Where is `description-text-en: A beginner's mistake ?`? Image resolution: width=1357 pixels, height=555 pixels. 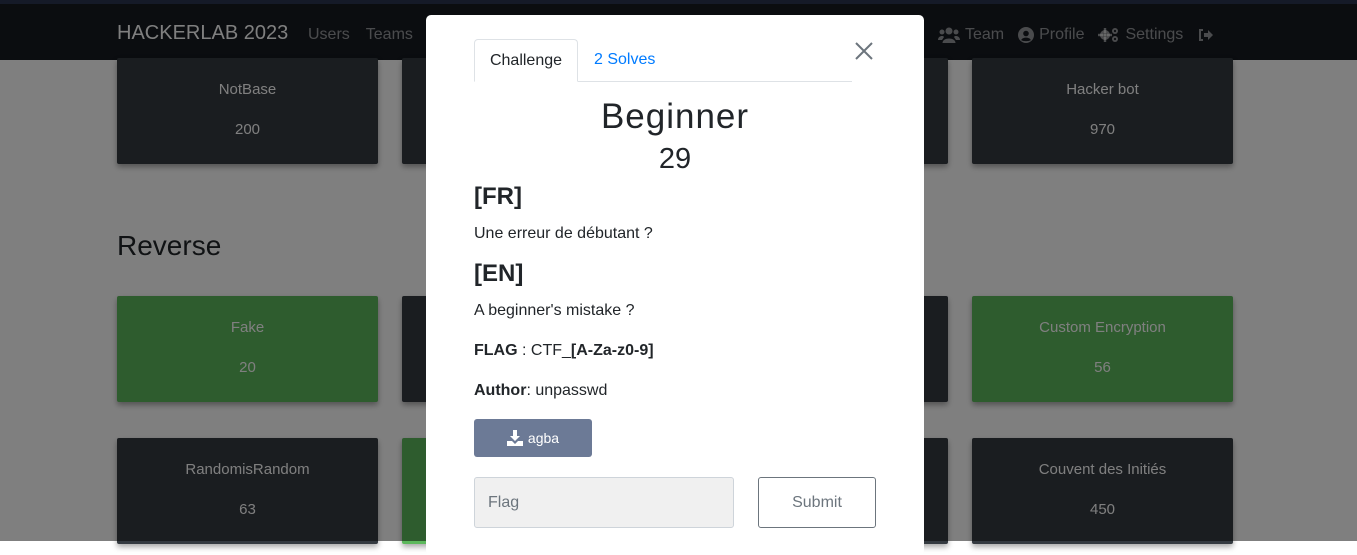 description-text-en: A beginner's mistake ? is located at coordinates (554, 310).